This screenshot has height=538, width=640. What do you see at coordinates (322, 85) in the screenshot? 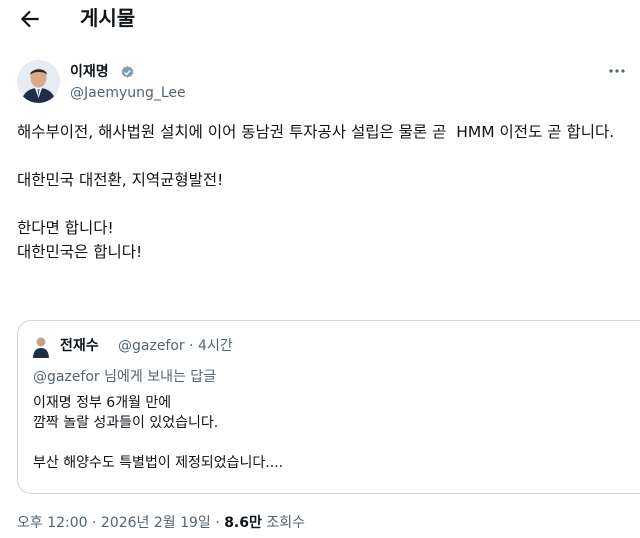
I see `post-author: 이재명 @Jaemyung_Lee` at bounding box center [322, 85].